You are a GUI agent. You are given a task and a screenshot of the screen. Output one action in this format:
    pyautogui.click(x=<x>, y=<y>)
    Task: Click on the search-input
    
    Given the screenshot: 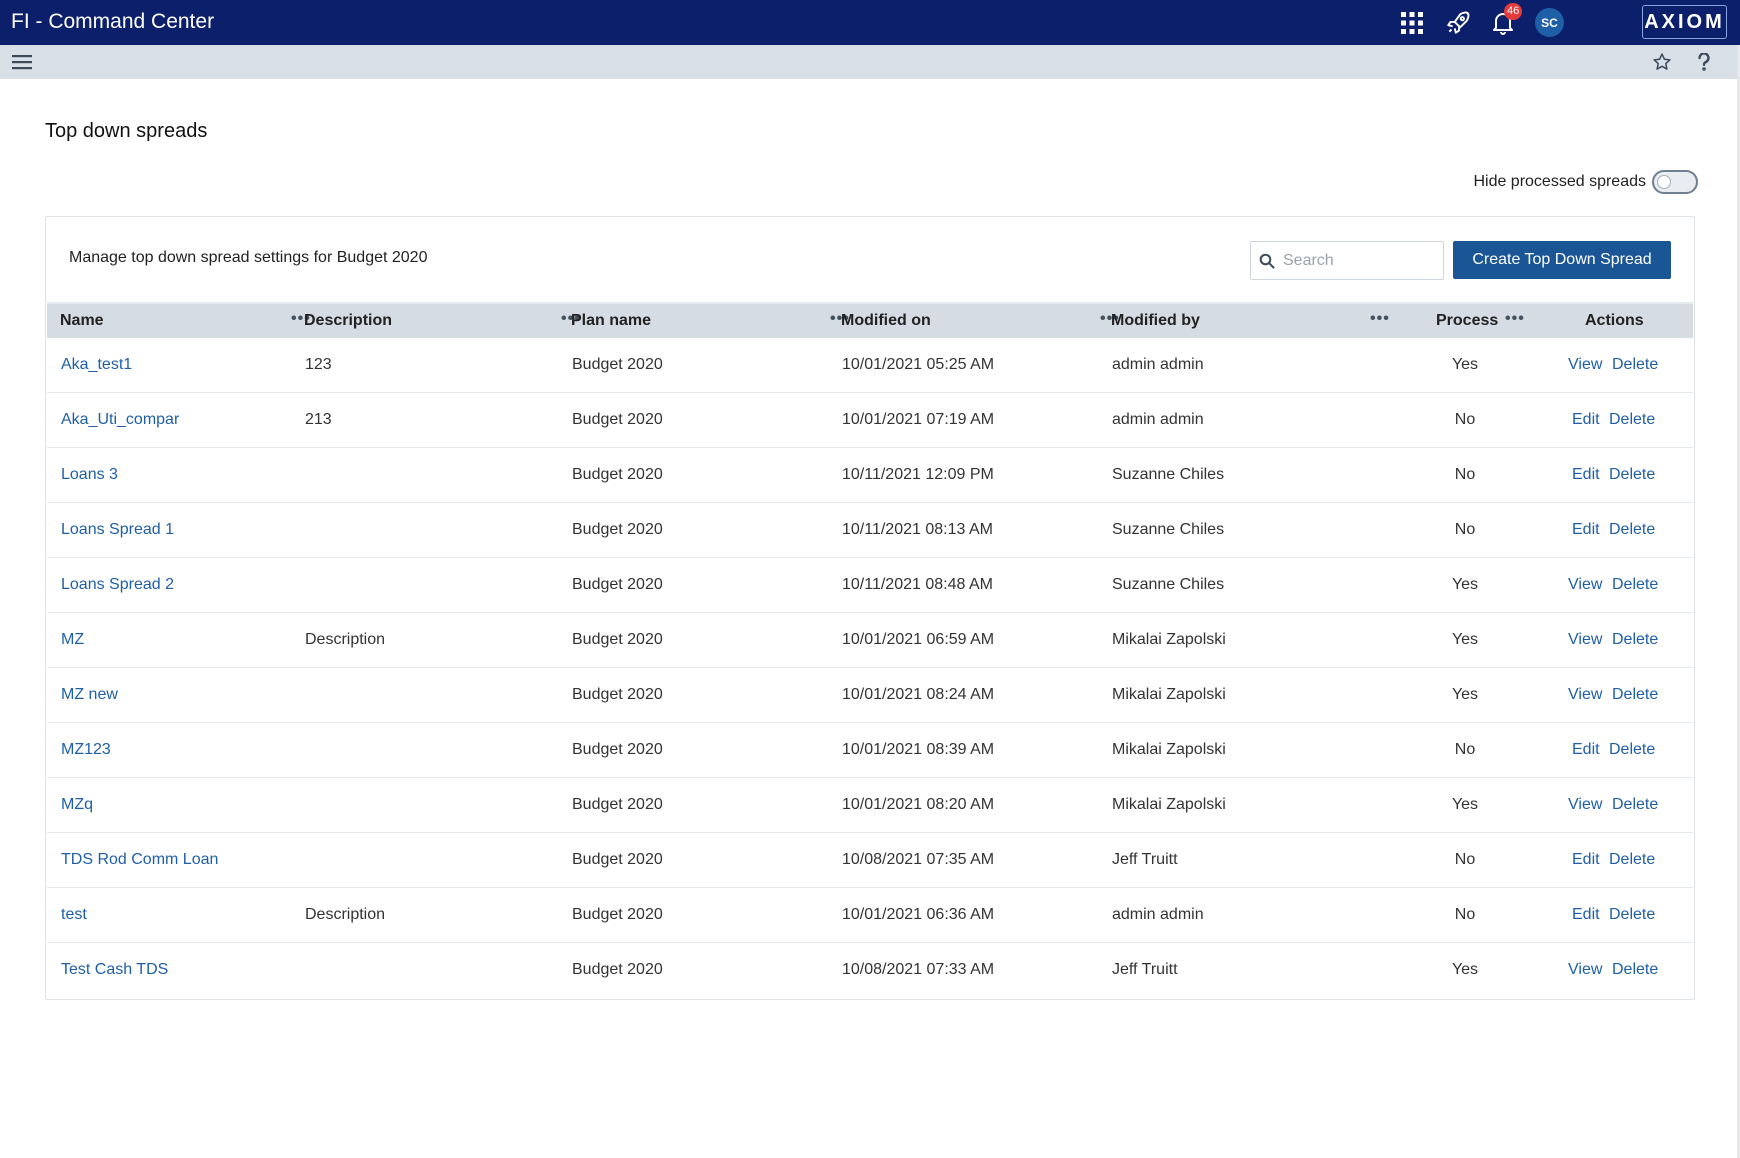 What is the action you would take?
    pyautogui.click(x=1358, y=260)
    